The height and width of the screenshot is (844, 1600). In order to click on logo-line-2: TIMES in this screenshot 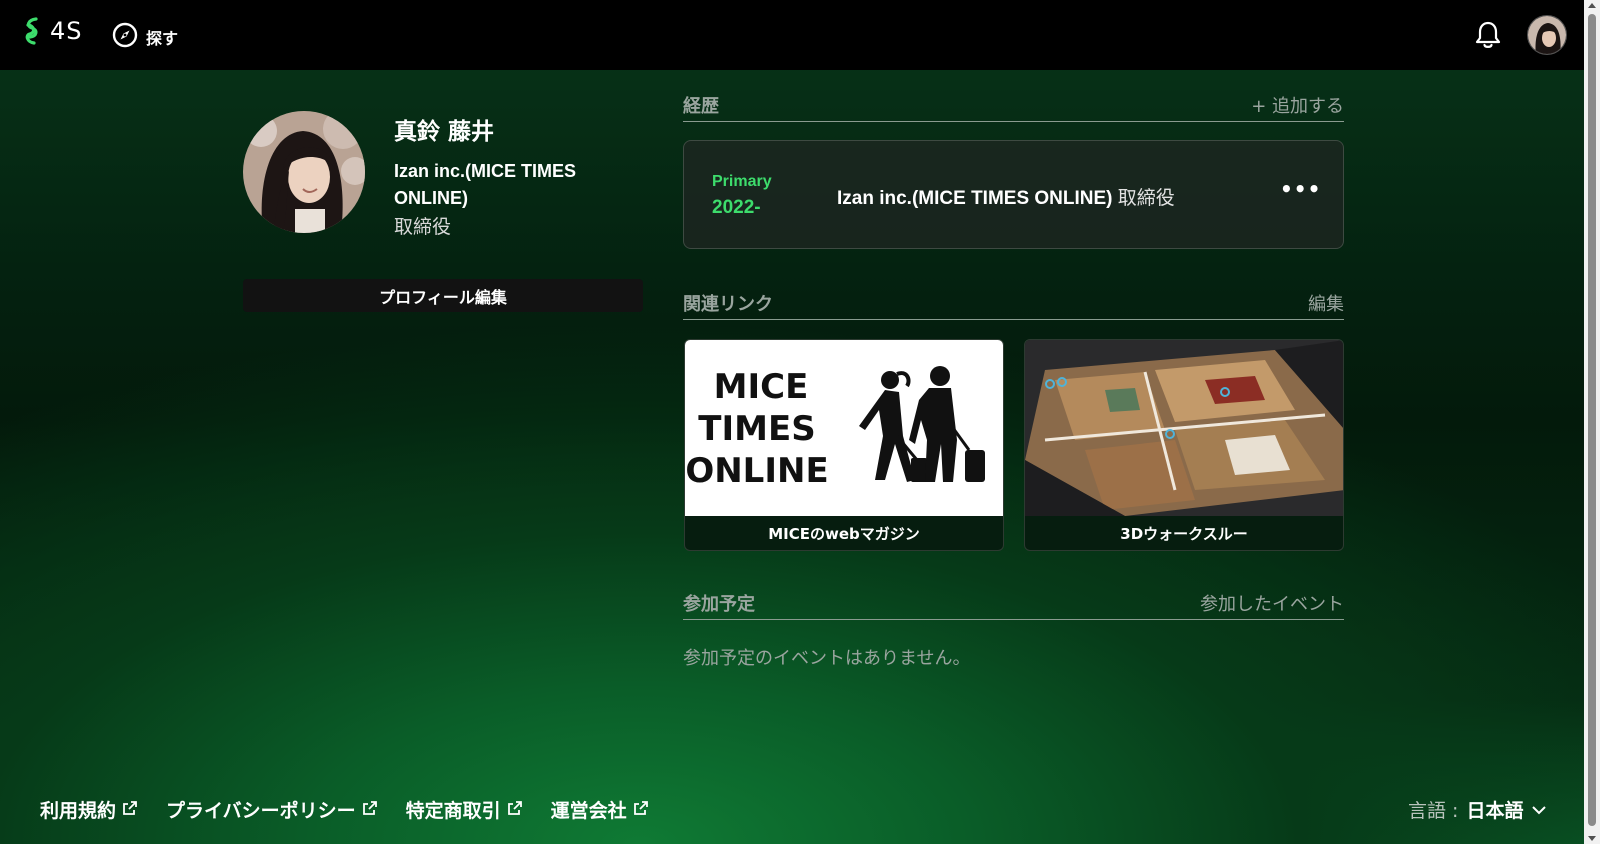, I will do `click(756, 429)`.